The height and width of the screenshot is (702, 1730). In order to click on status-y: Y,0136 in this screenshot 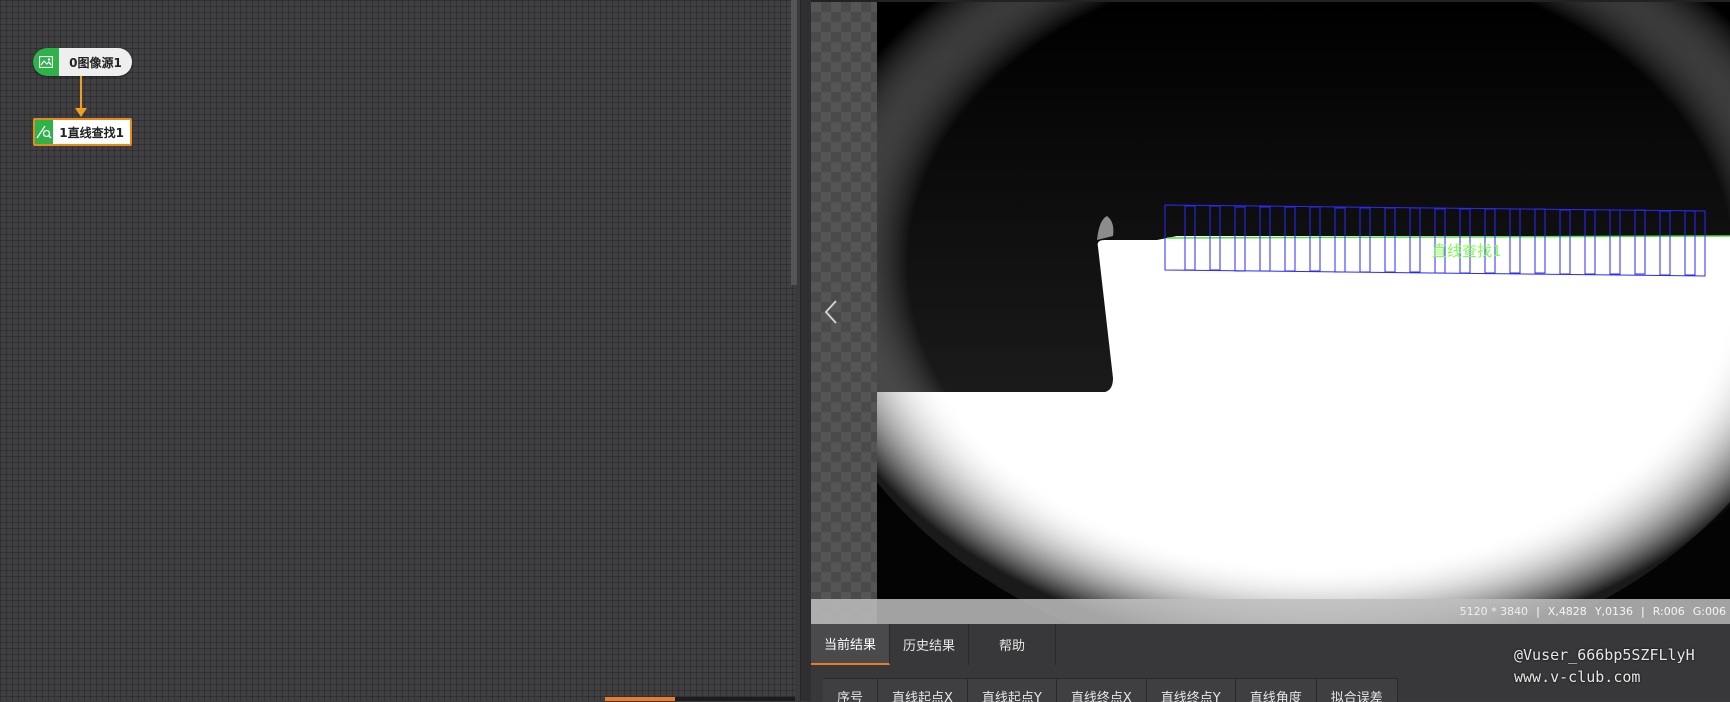, I will do `click(1614, 611)`.